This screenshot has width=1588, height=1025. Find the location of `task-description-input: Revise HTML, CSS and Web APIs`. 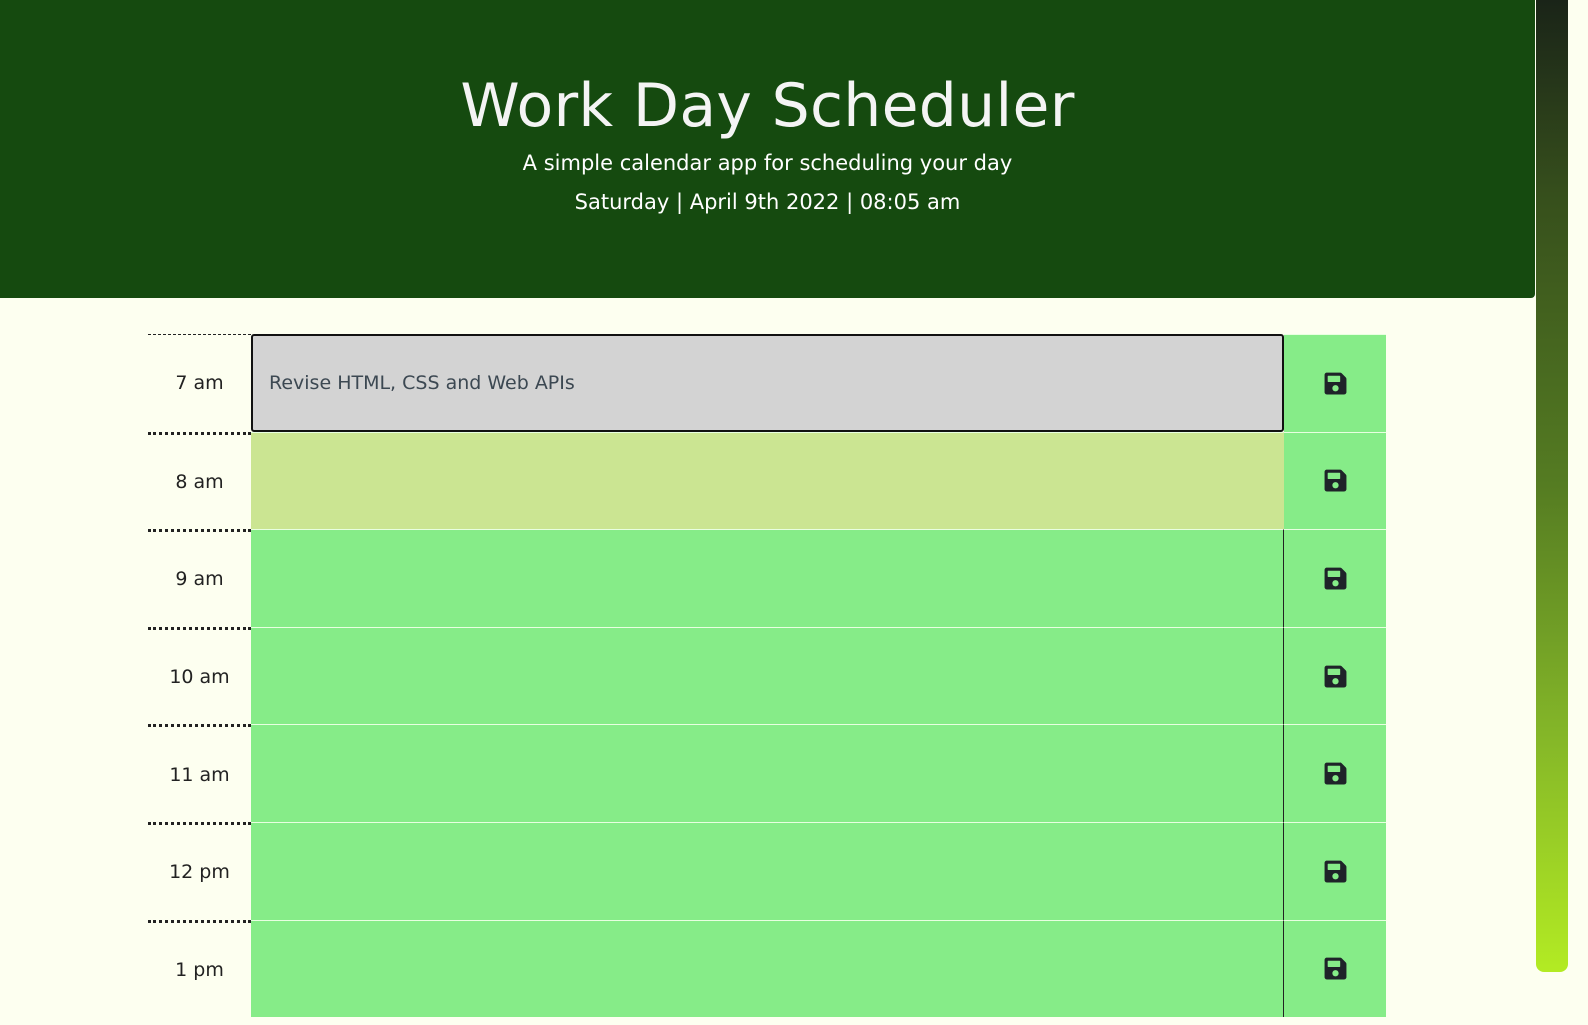

task-description-input: Revise HTML, CSS and Web APIs is located at coordinates (767, 383).